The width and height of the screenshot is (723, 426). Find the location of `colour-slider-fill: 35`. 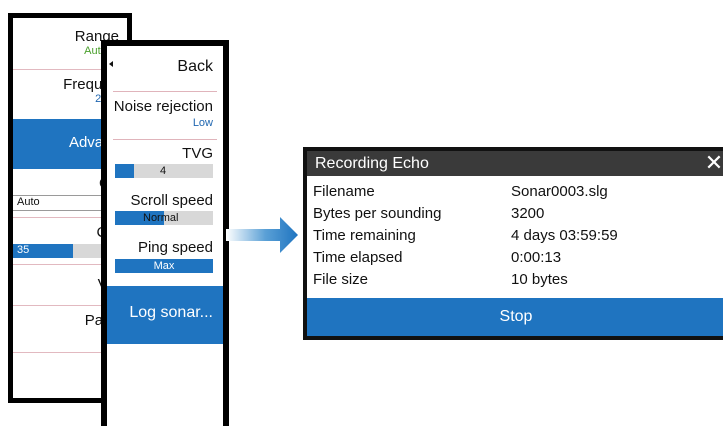

colour-slider-fill: 35 is located at coordinates (43, 251).